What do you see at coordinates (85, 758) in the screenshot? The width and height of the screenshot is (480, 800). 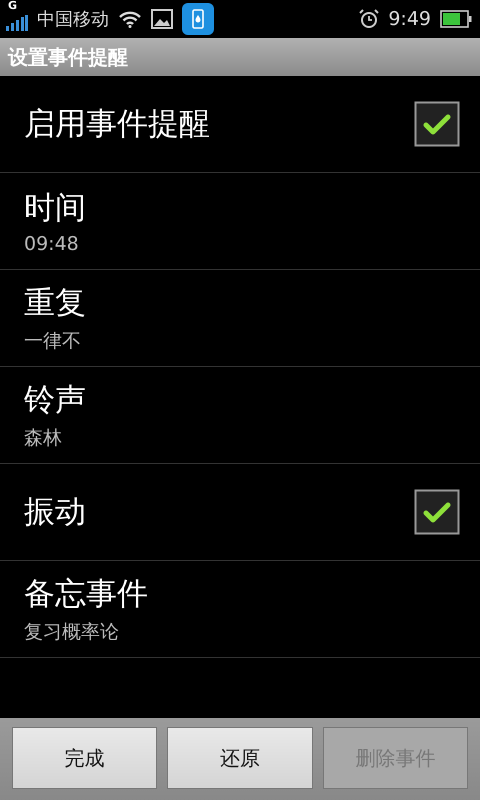 I see `action-button: 完成` at bounding box center [85, 758].